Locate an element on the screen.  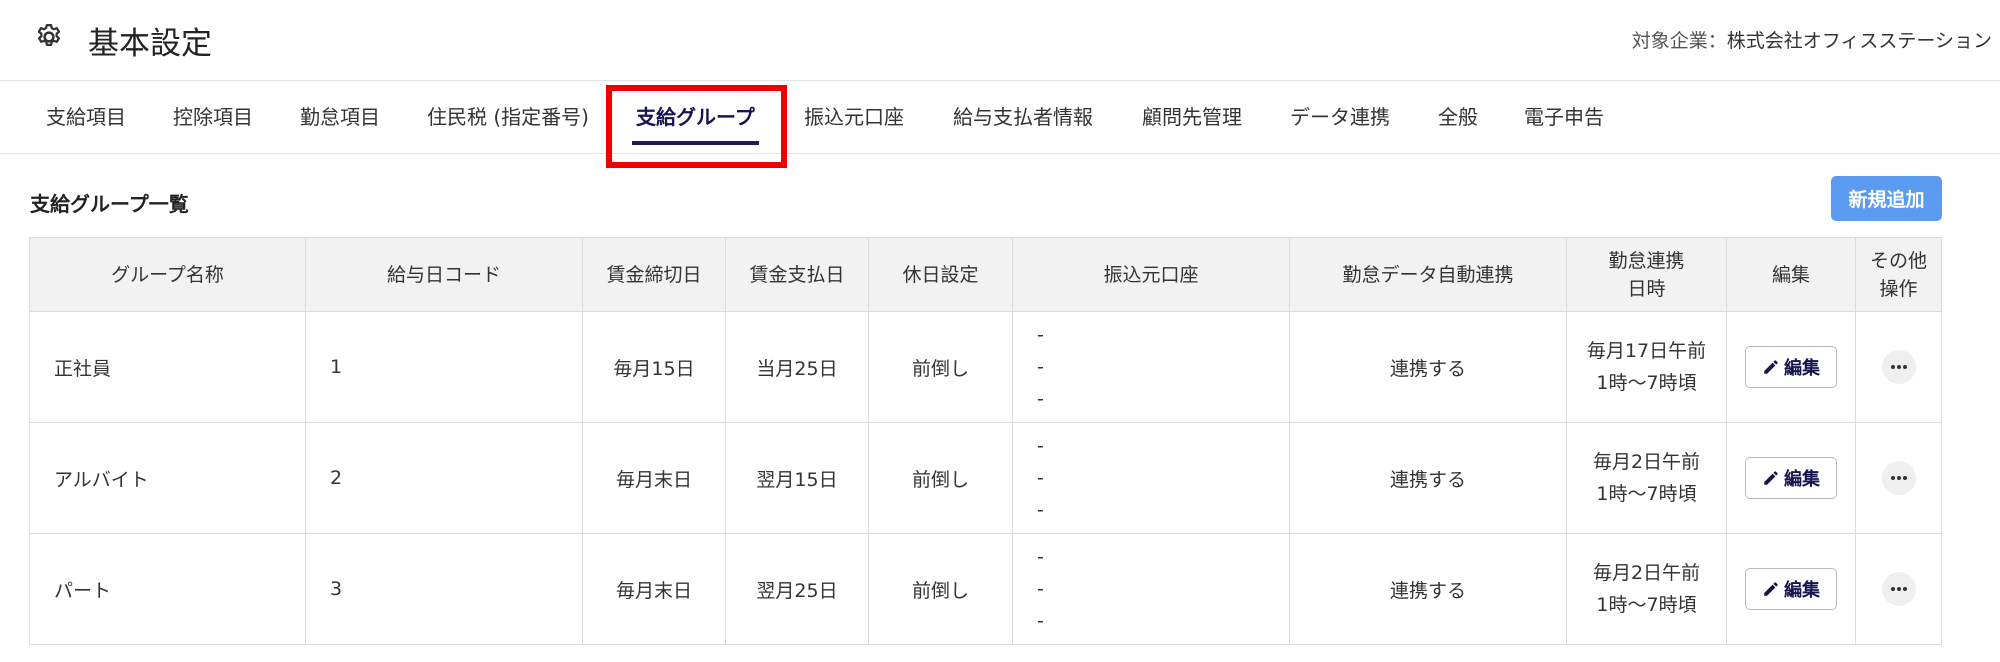
tab-label: 顧問先管理 is located at coordinates (1192, 117).